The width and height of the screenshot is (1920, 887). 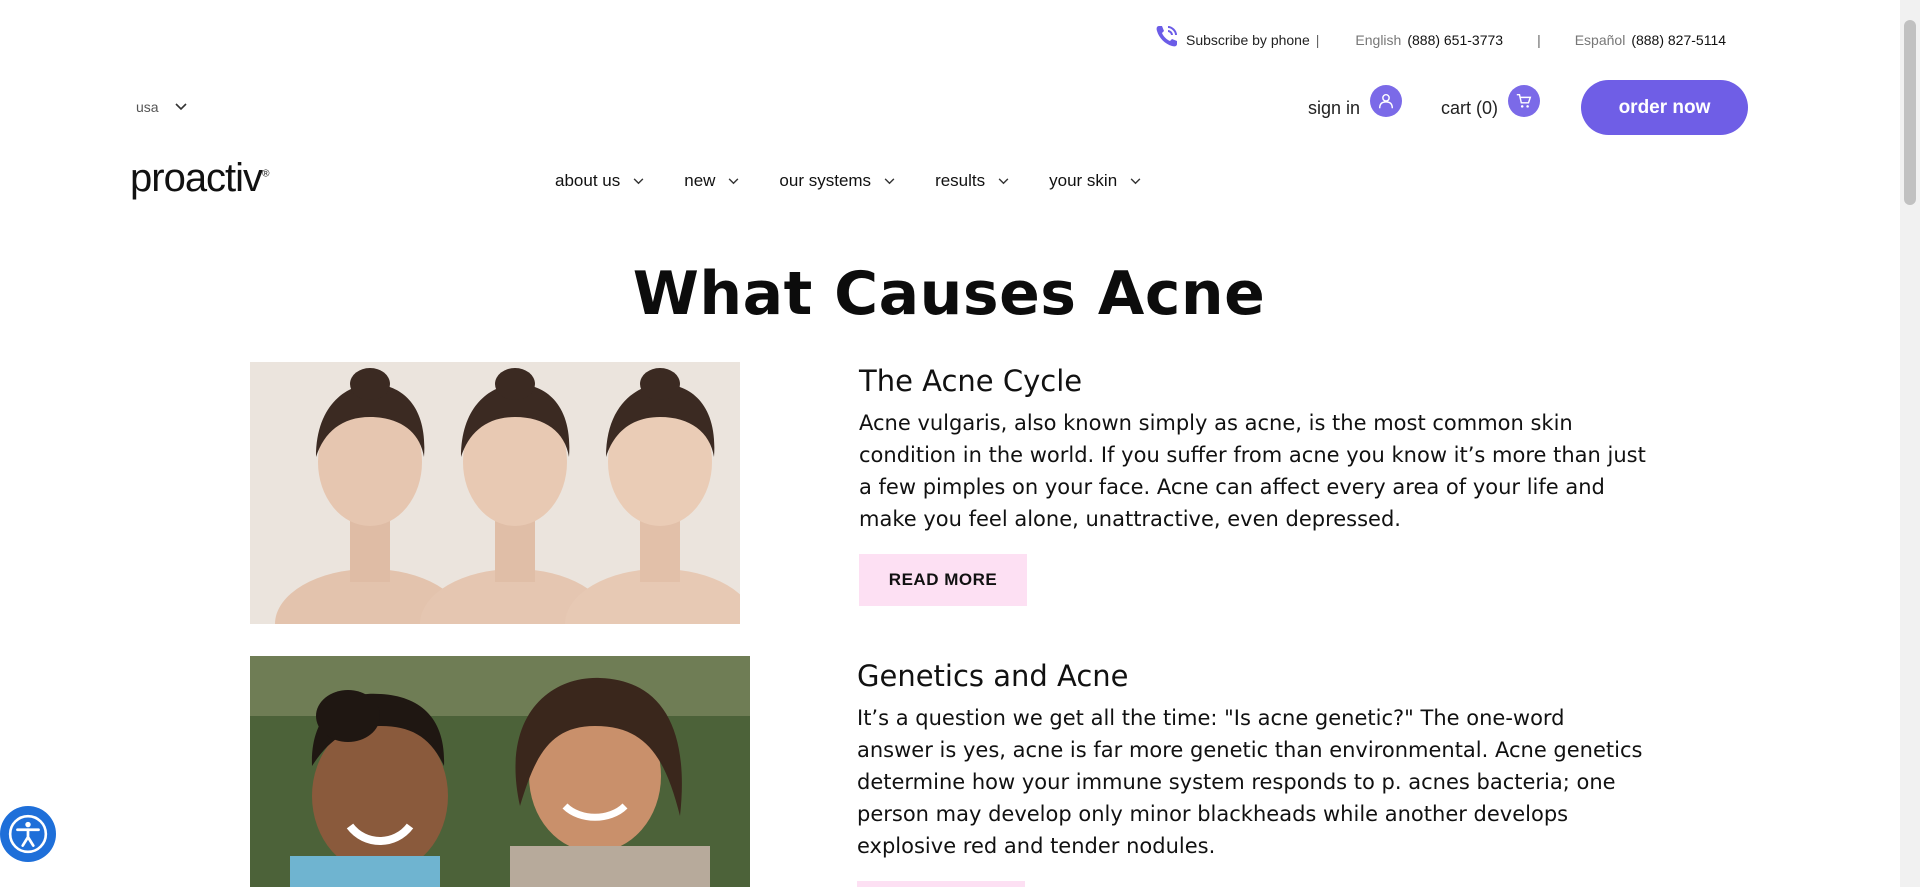 I want to click on nav-item-your-skin: your skin, so click(x=1095, y=181).